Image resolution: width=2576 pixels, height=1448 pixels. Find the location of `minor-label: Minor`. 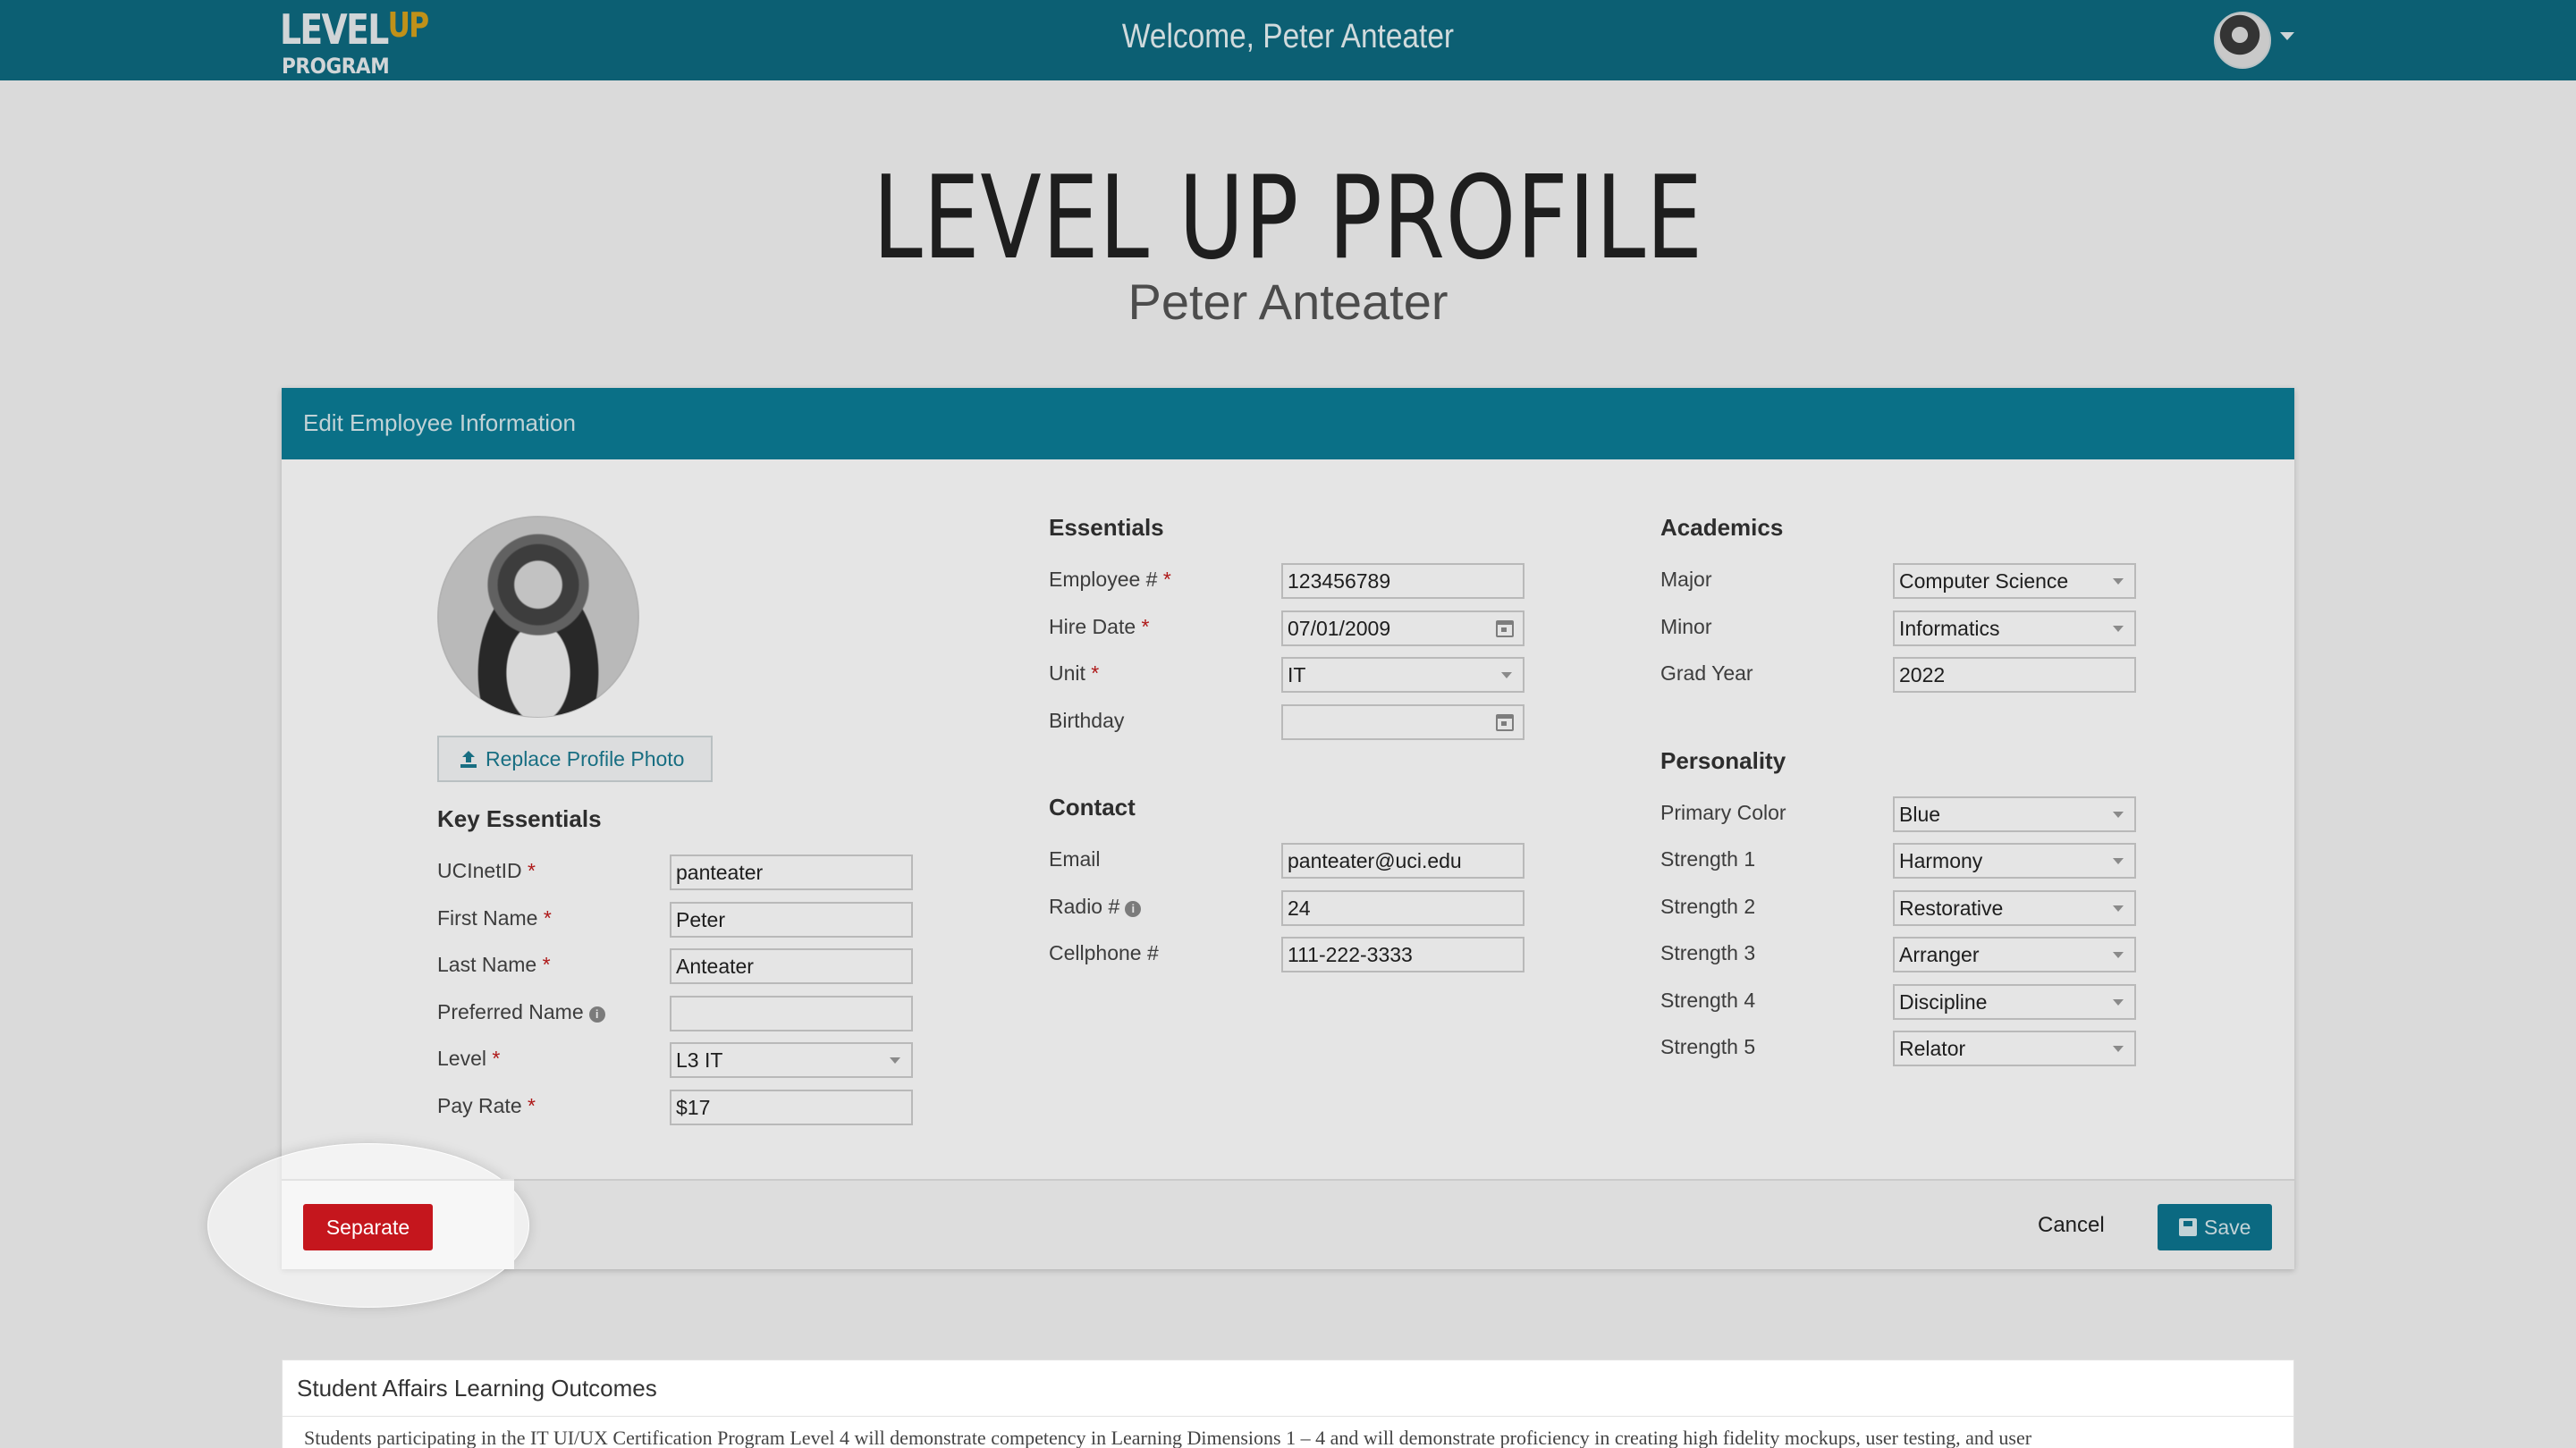

minor-label: Minor is located at coordinates (1686, 626).